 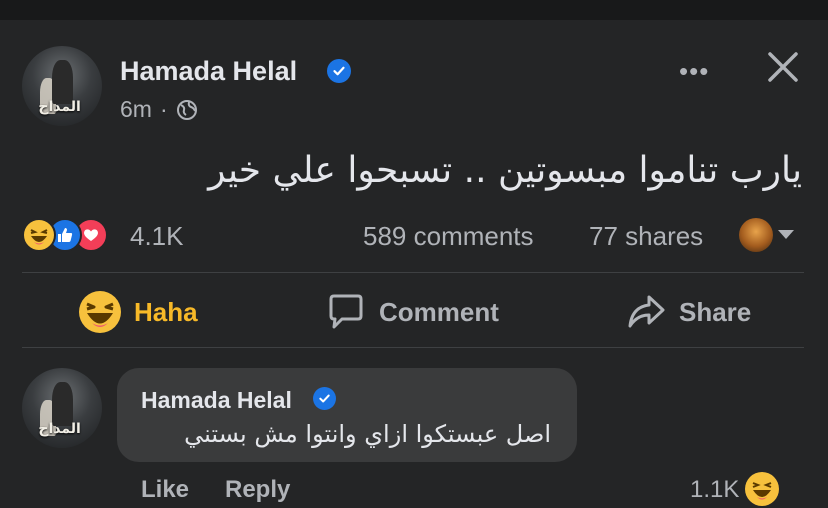 What do you see at coordinates (694, 71) in the screenshot?
I see `more-options-icon: •••` at bounding box center [694, 71].